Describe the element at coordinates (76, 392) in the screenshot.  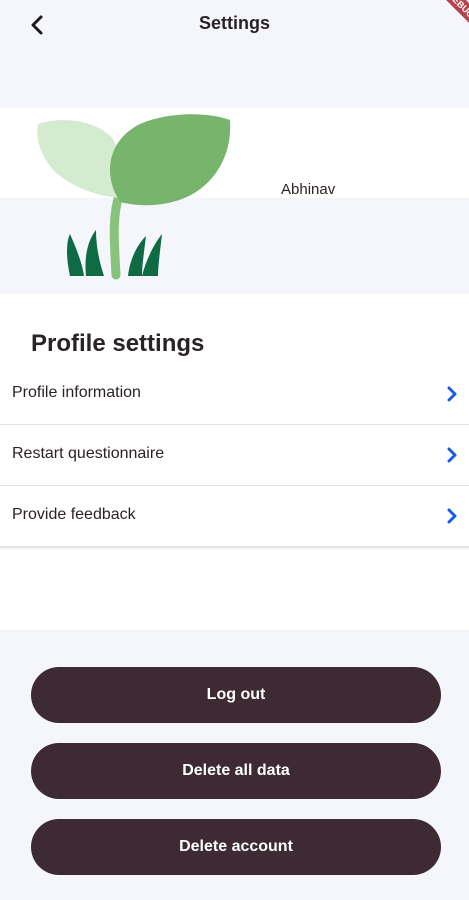
I see `settings-item-label: Profile information` at that location.